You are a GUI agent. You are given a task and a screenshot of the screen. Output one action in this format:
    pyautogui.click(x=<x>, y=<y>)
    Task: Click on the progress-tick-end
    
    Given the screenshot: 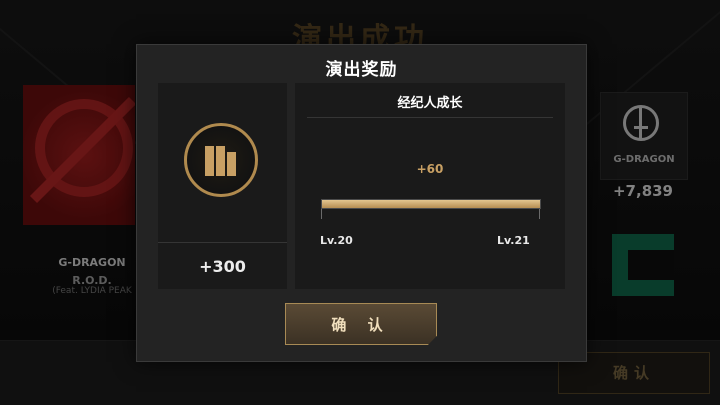 What is the action you would take?
    pyautogui.click(x=539, y=214)
    